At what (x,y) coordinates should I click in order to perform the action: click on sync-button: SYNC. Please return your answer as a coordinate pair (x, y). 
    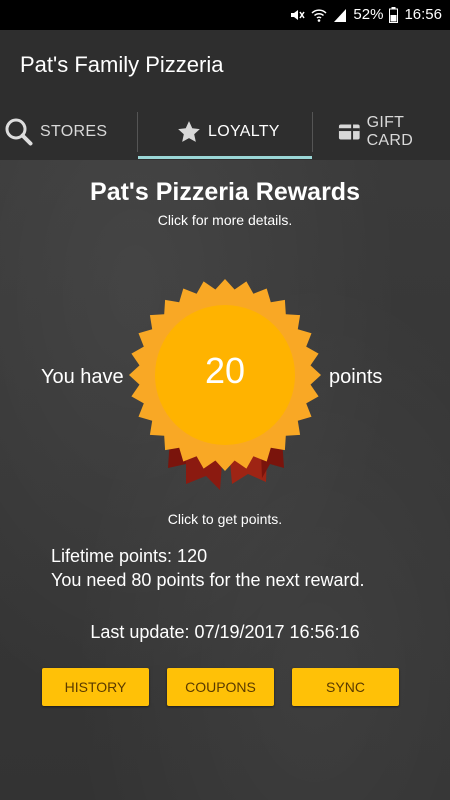
    Looking at the image, I should click on (345, 687).